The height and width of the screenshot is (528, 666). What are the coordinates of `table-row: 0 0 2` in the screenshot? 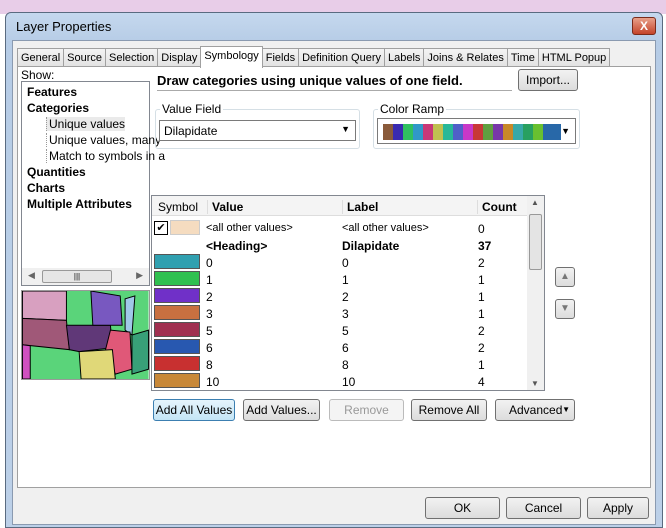 It's located at (339, 262).